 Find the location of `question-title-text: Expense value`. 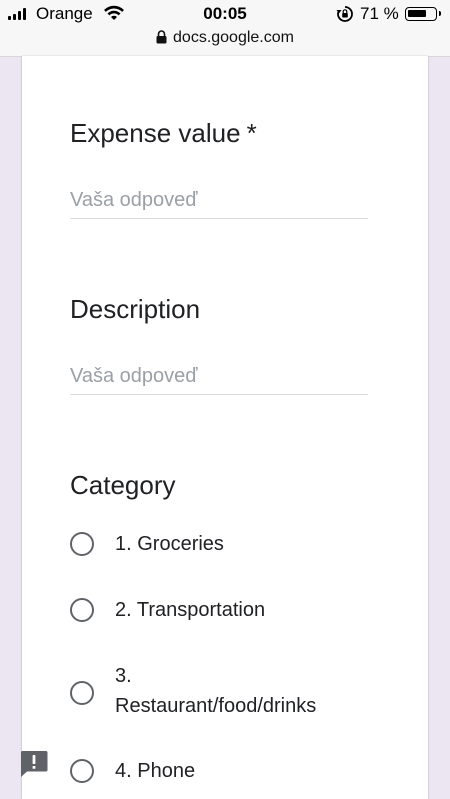

question-title-text: Expense value is located at coordinates (155, 133).